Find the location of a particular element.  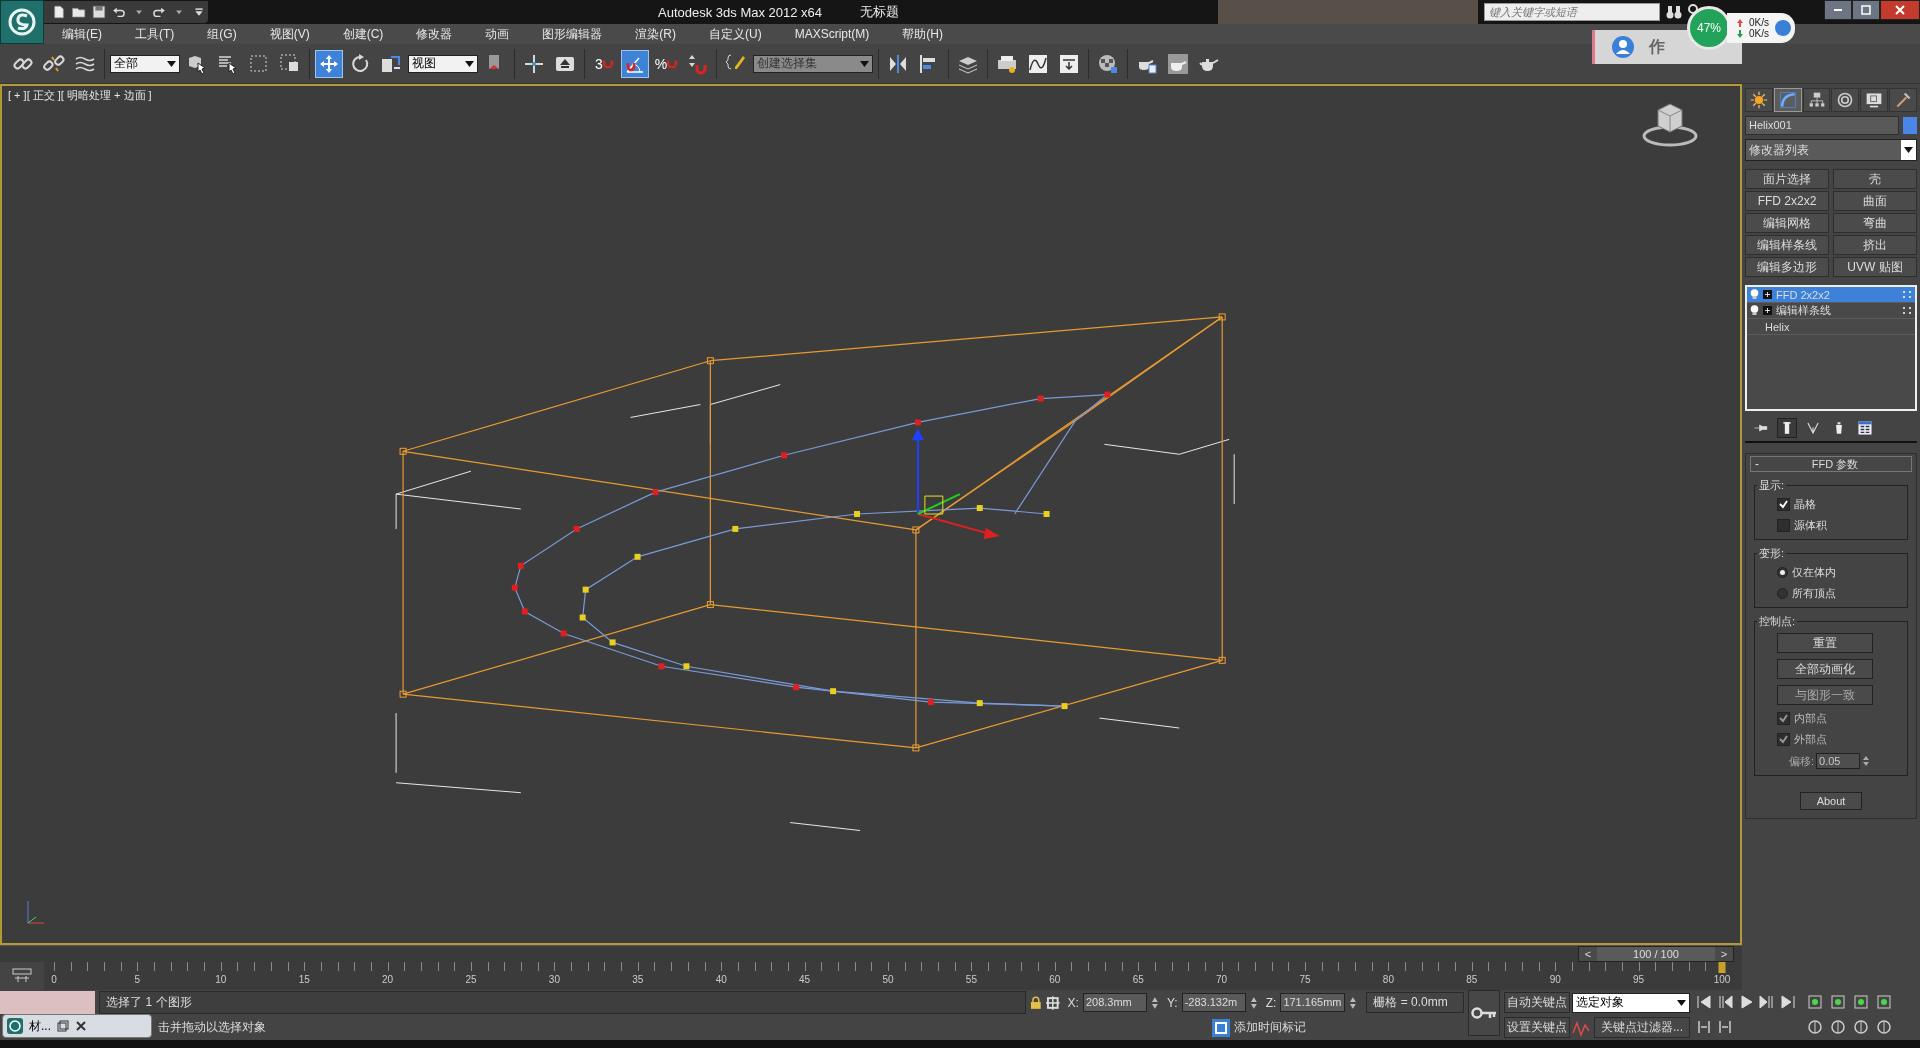

object-color-swatch is located at coordinates (1910, 125).